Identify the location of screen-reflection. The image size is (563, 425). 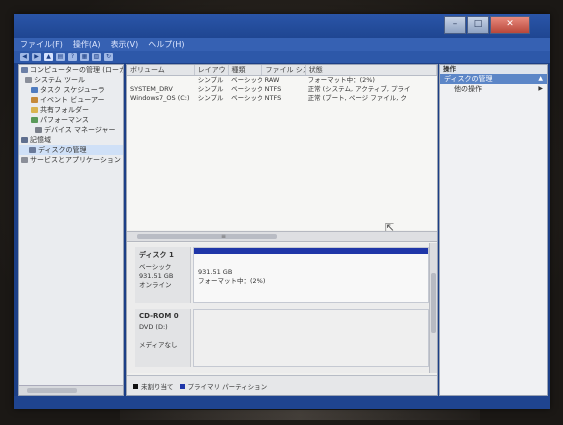
(300, 415).